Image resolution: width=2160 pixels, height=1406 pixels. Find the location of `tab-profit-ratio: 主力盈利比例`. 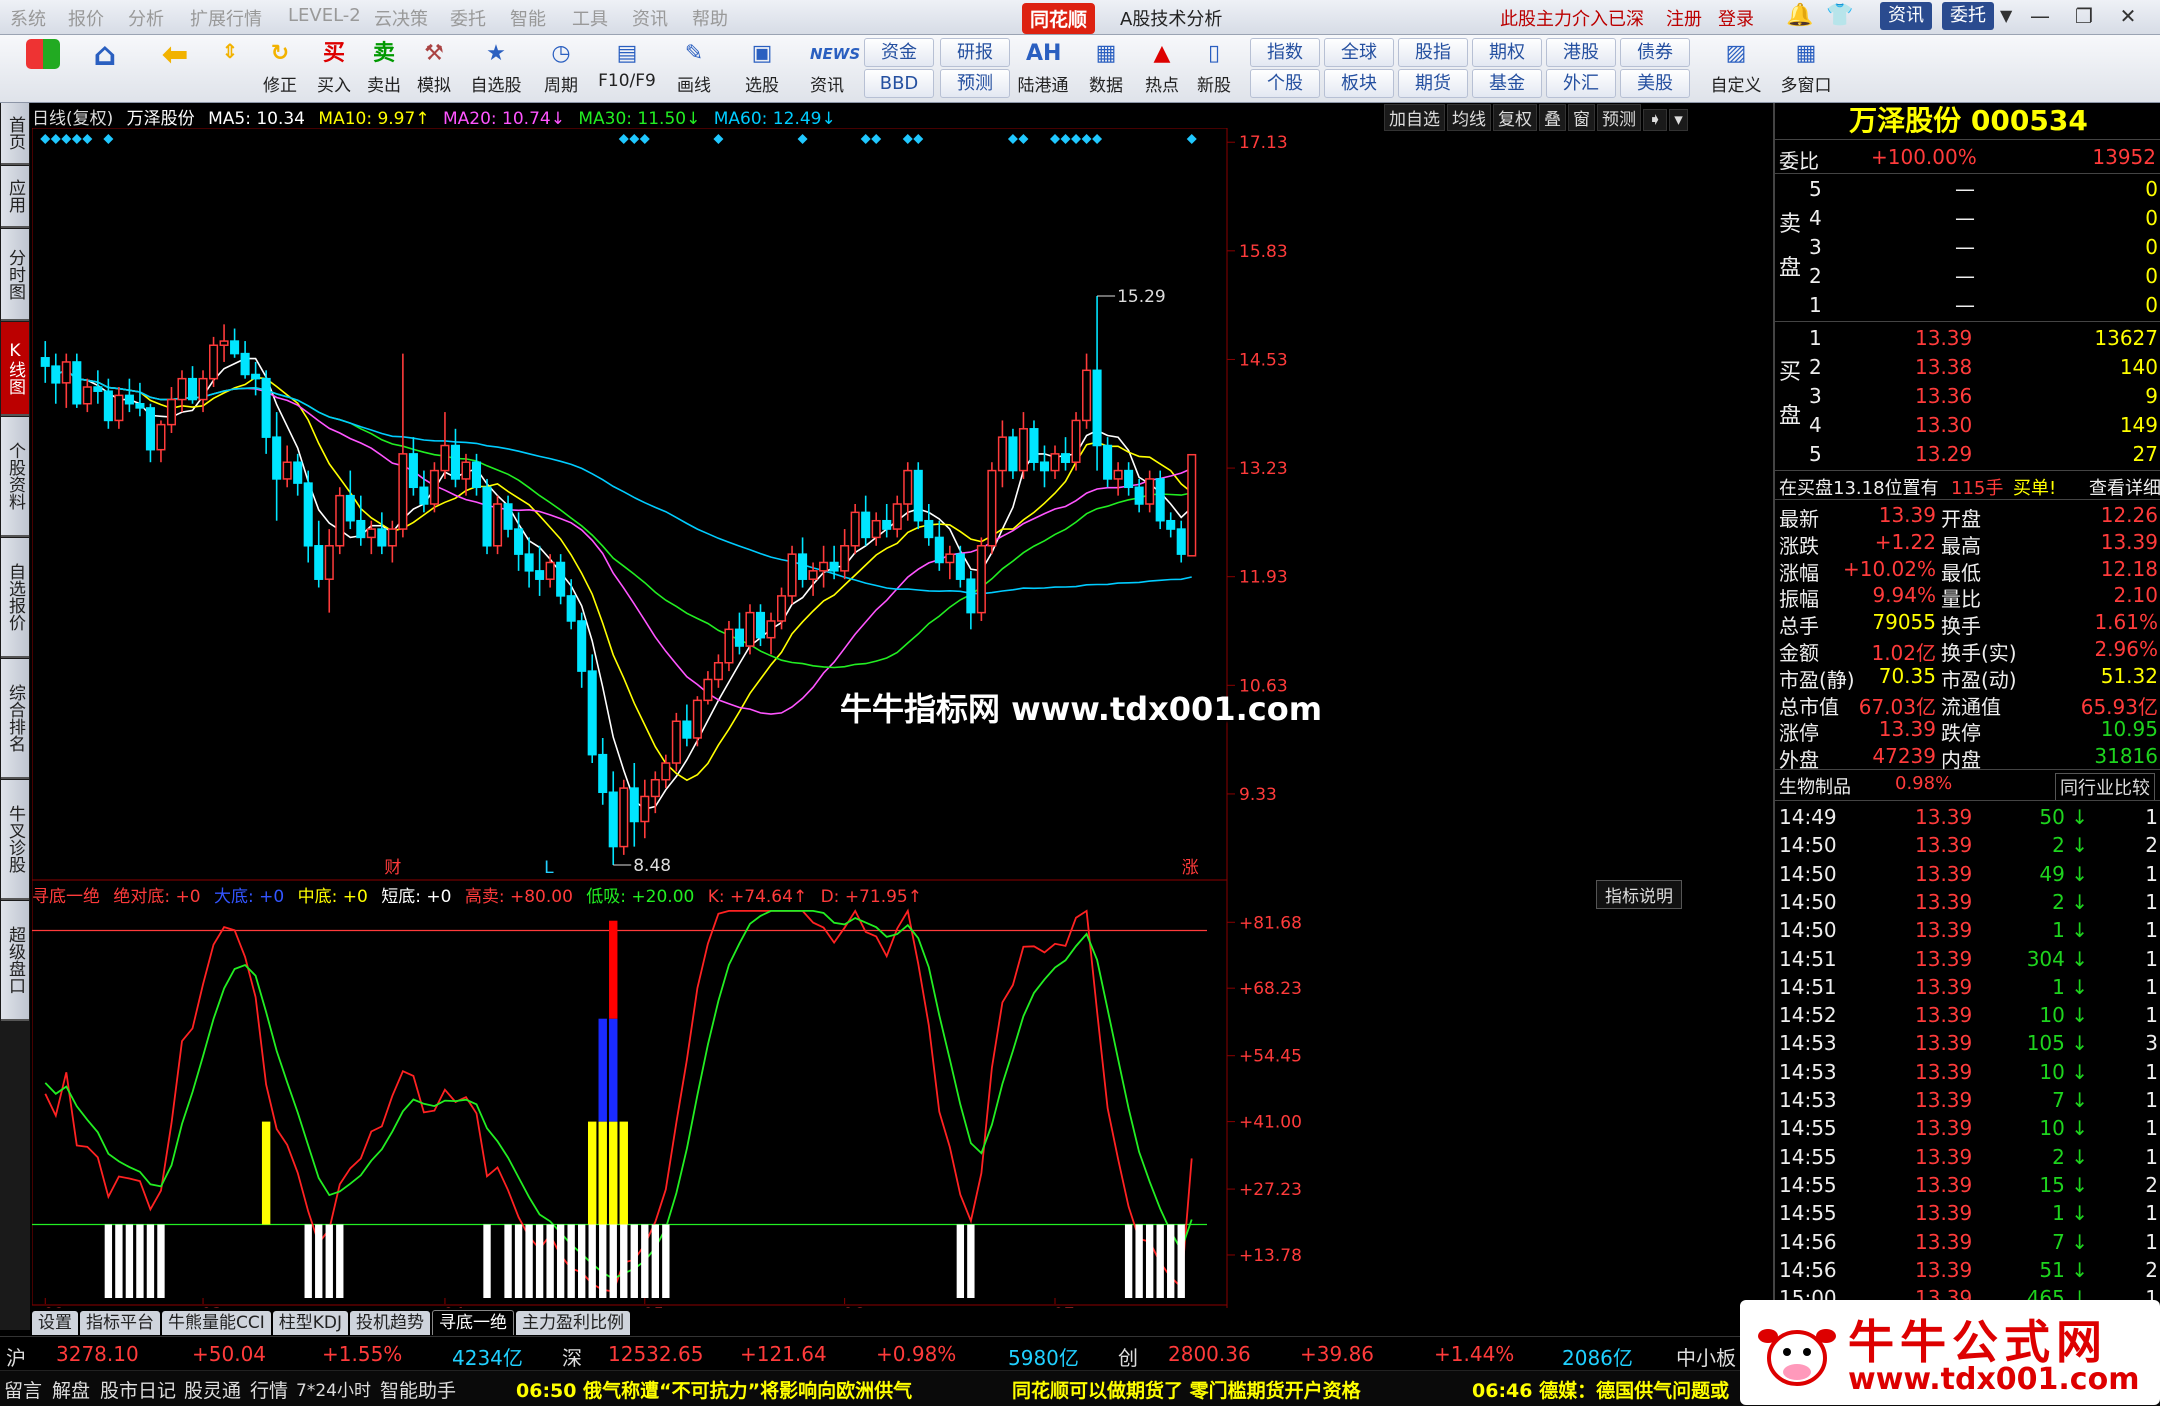

tab-profit-ratio: 主力盈利比例 is located at coordinates (573, 1323).